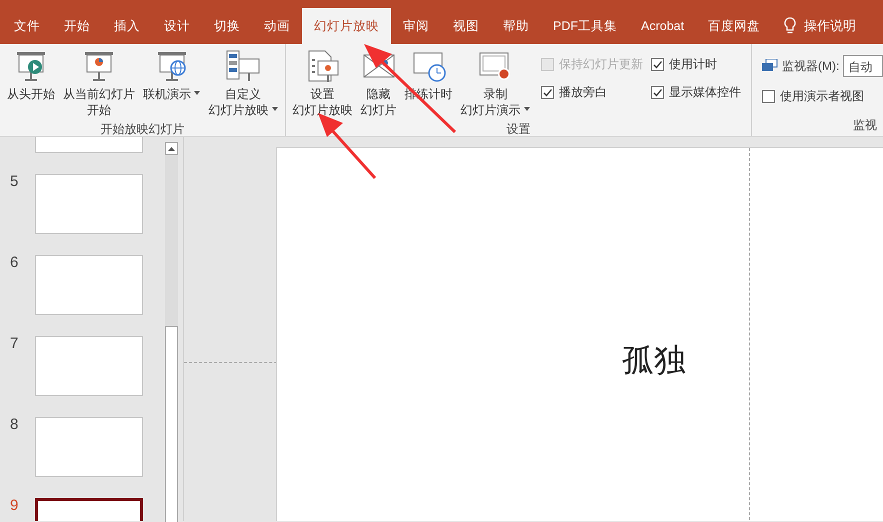  Describe the element at coordinates (243, 66) in the screenshot. I see `custom-show-icon` at that location.